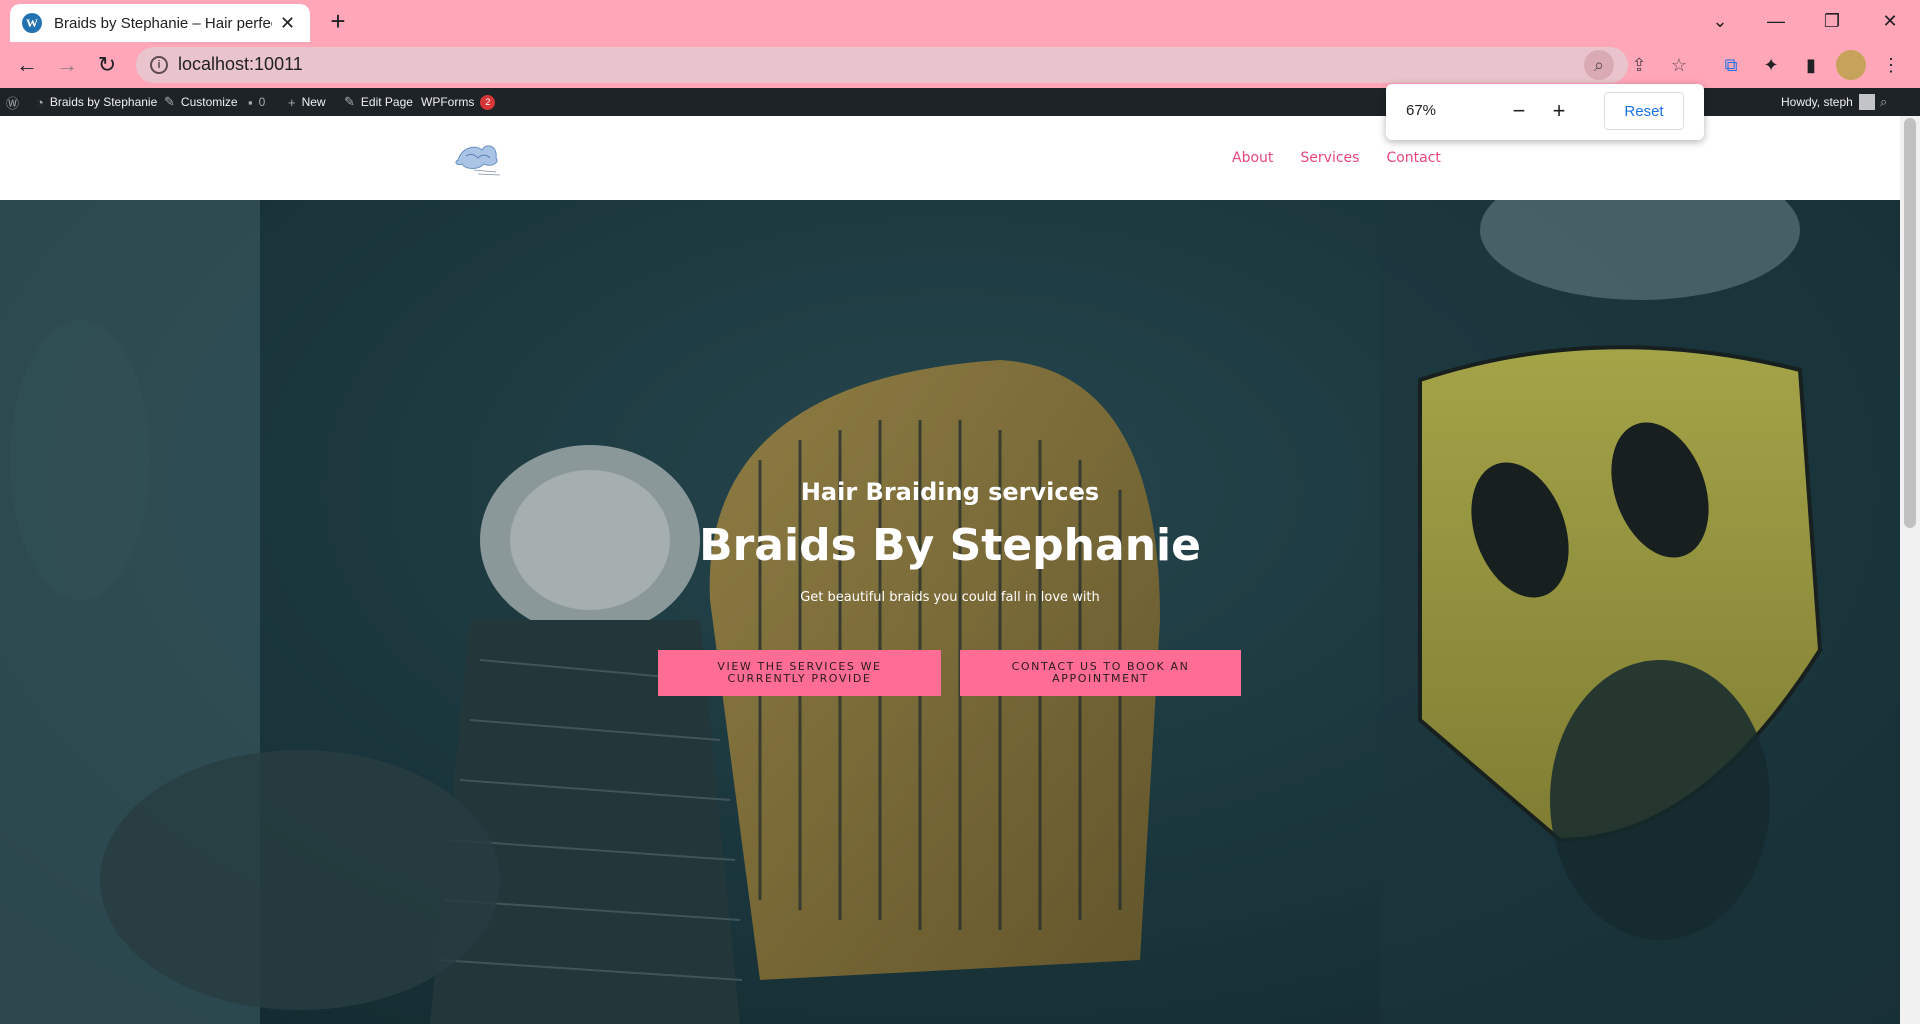  I want to click on scrollbar-thumb, so click(1910, 323).